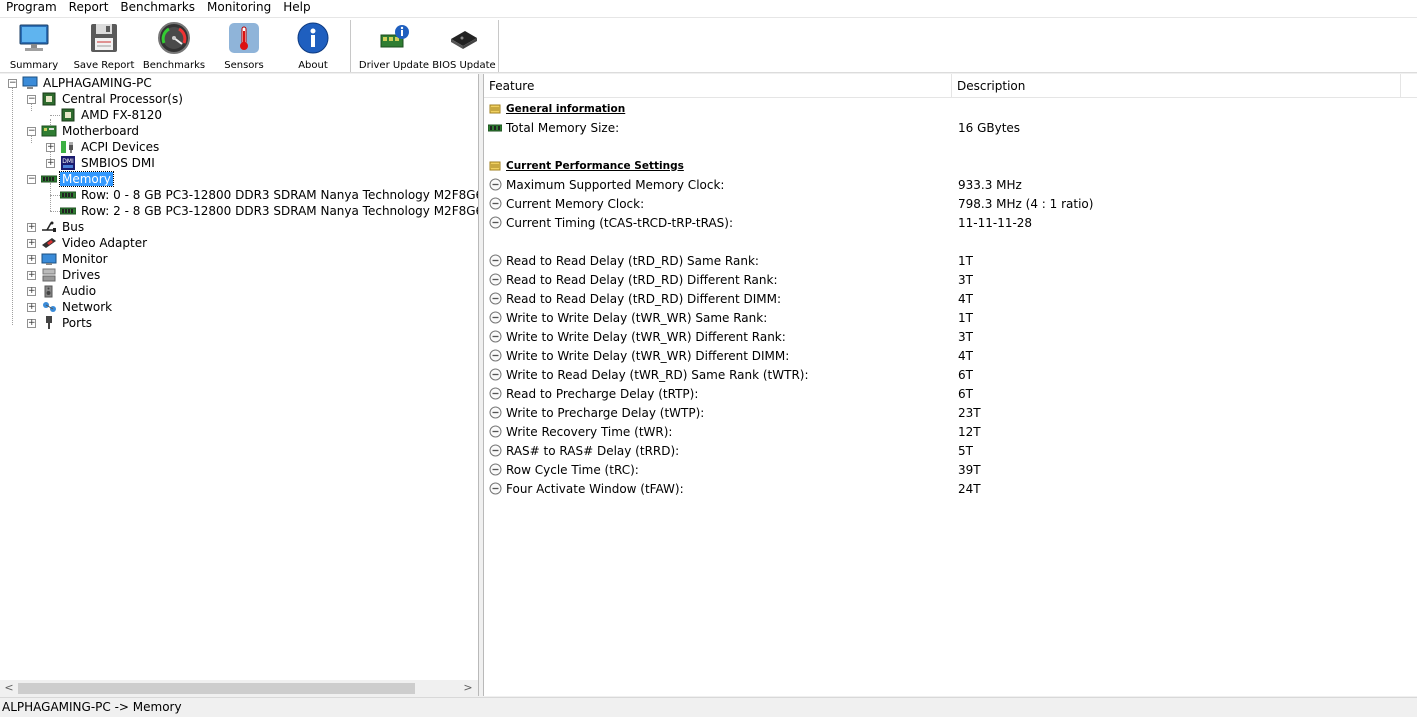  What do you see at coordinates (950, 165) in the screenshot?
I see `list-section-header: Current Performance Settings` at bounding box center [950, 165].